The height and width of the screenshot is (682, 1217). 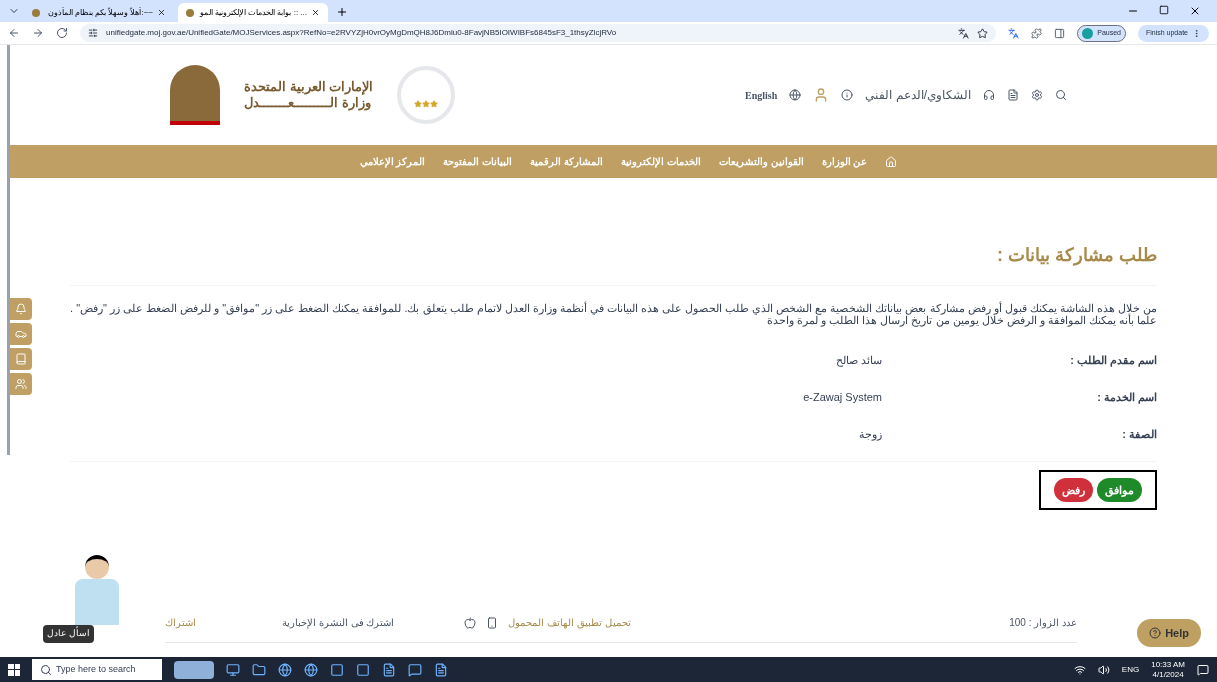 I want to click on language-link: English, so click(x=761, y=95).